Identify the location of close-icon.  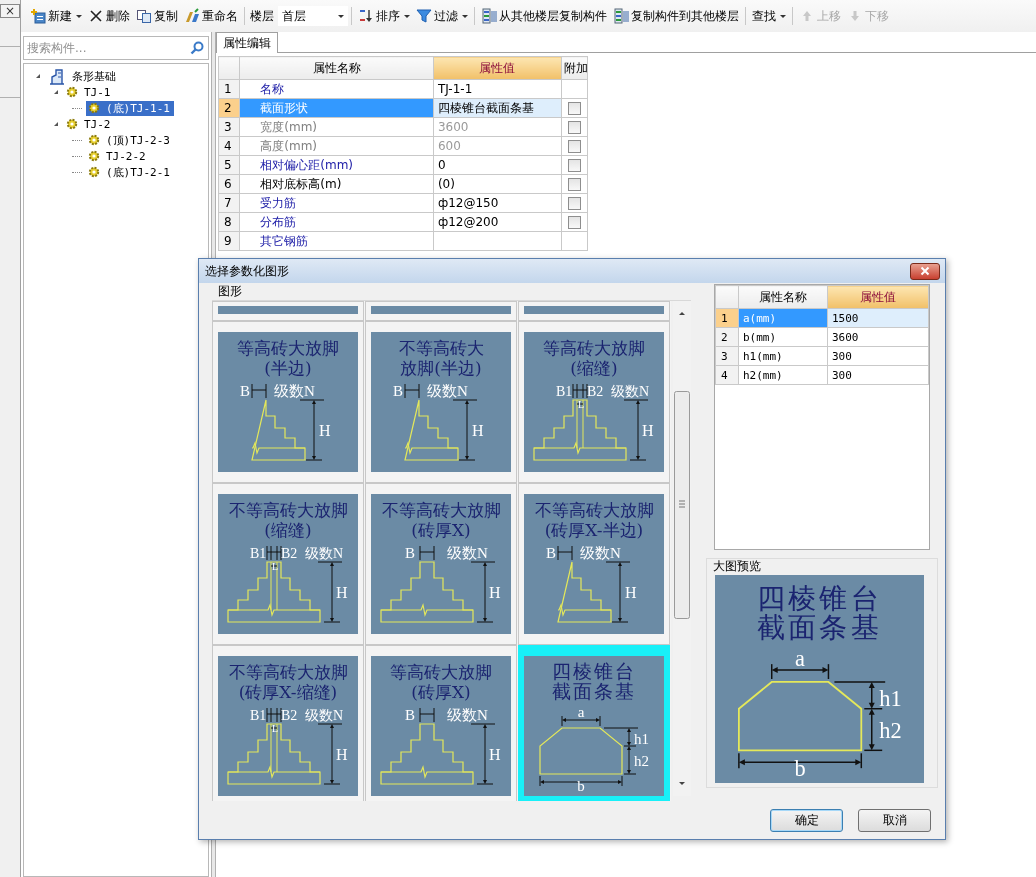
(925, 271).